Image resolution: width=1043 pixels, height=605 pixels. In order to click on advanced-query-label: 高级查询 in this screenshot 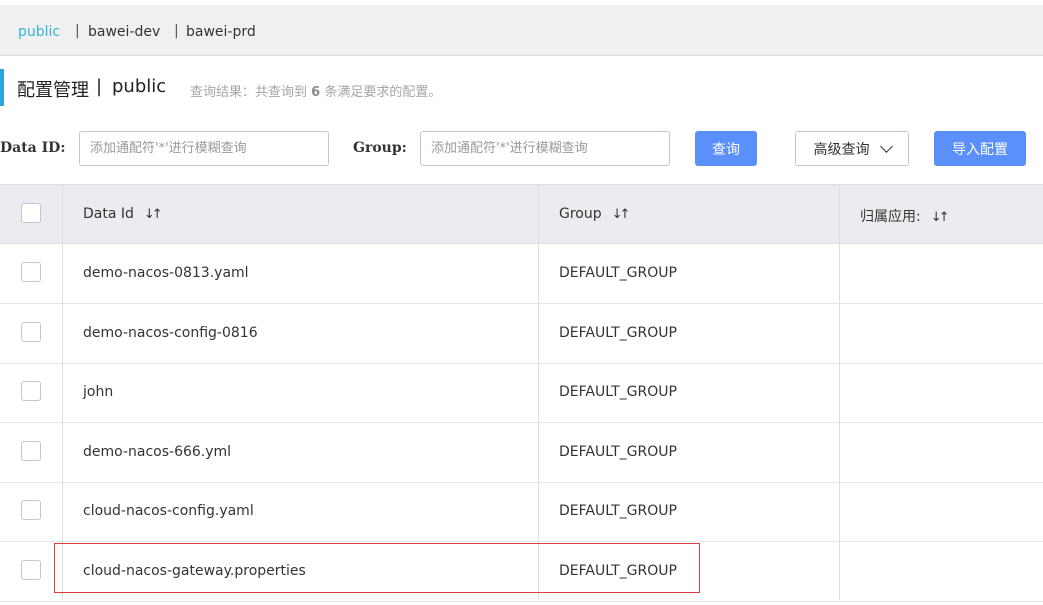, I will do `click(841, 149)`.